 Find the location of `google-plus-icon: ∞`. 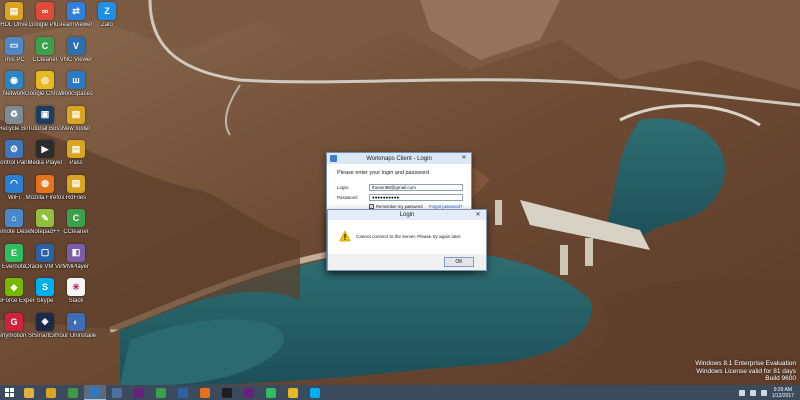

google-plus-icon: ∞ is located at coordinates (45, 11).